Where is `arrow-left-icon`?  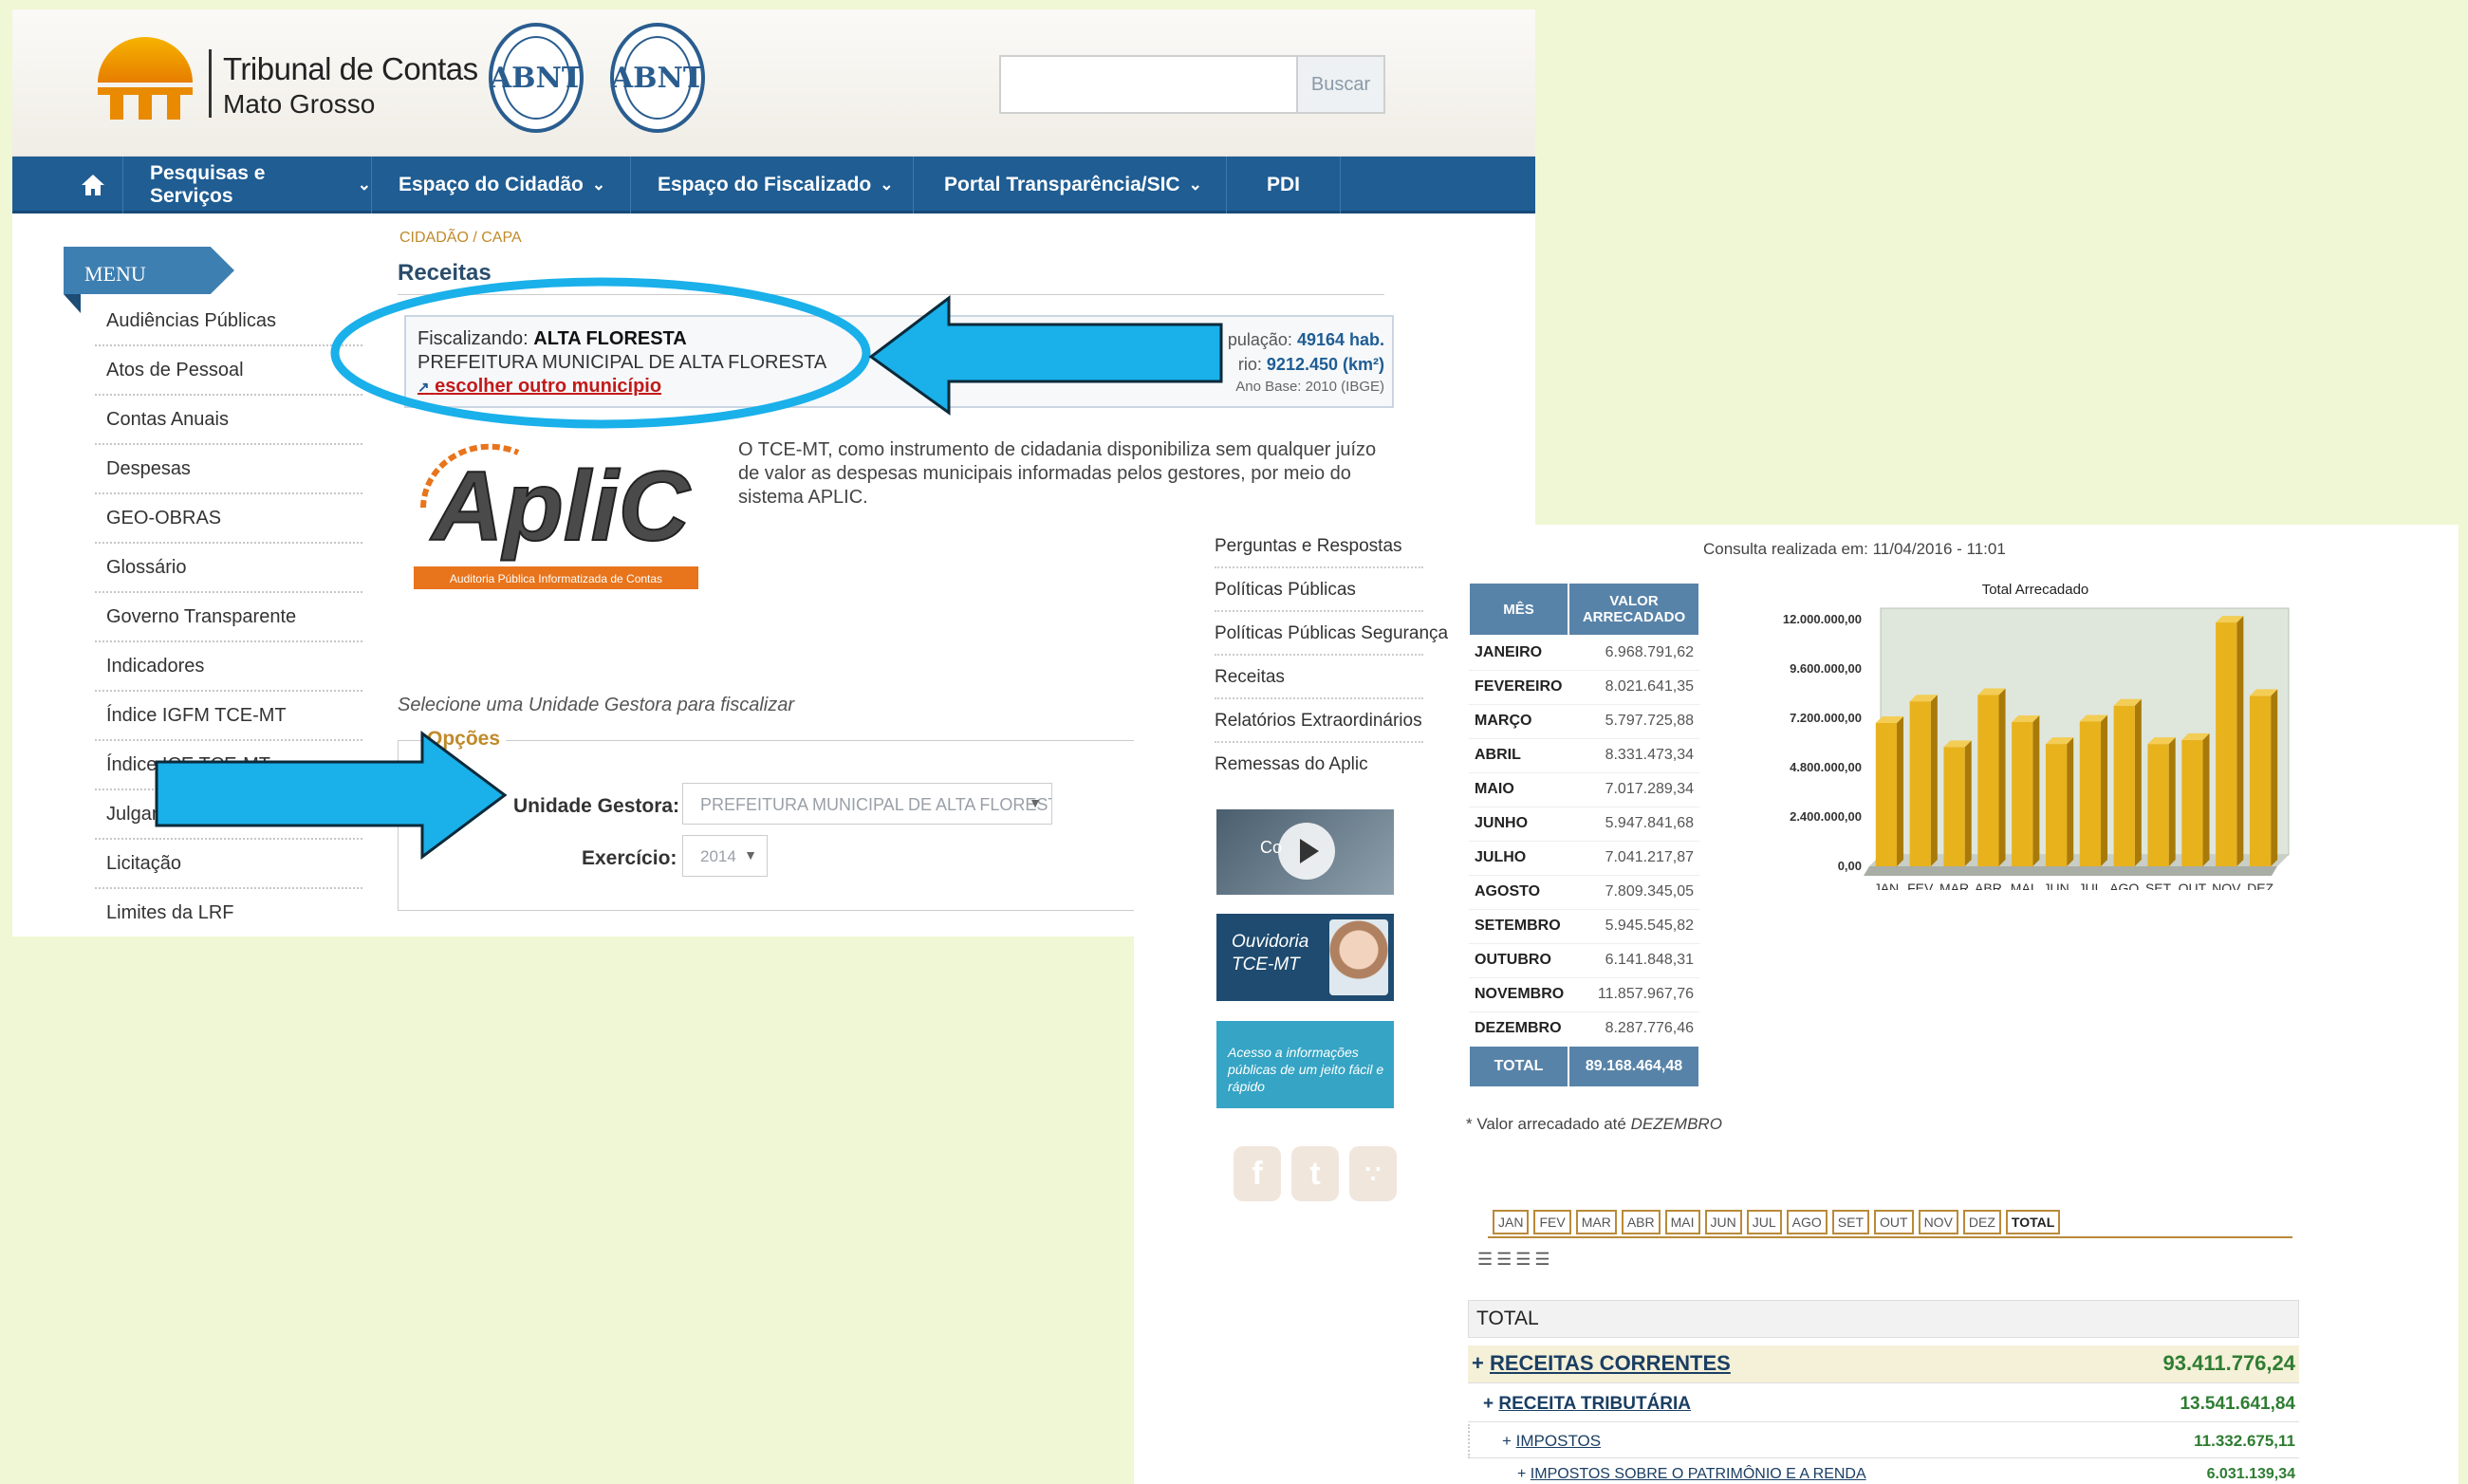 arrow-left-icon is located at coordinates (1045, 355).